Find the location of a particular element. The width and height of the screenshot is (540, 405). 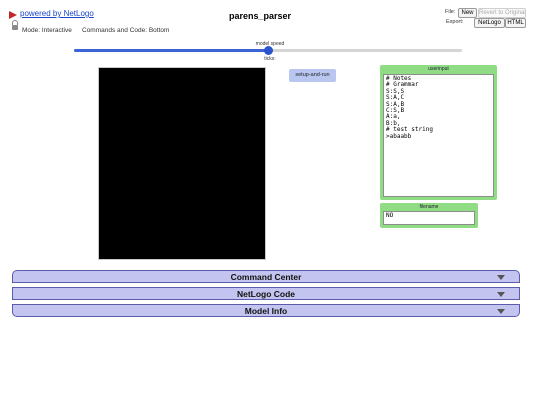

userinput-label: userinput is located at coordinates (438, 69).